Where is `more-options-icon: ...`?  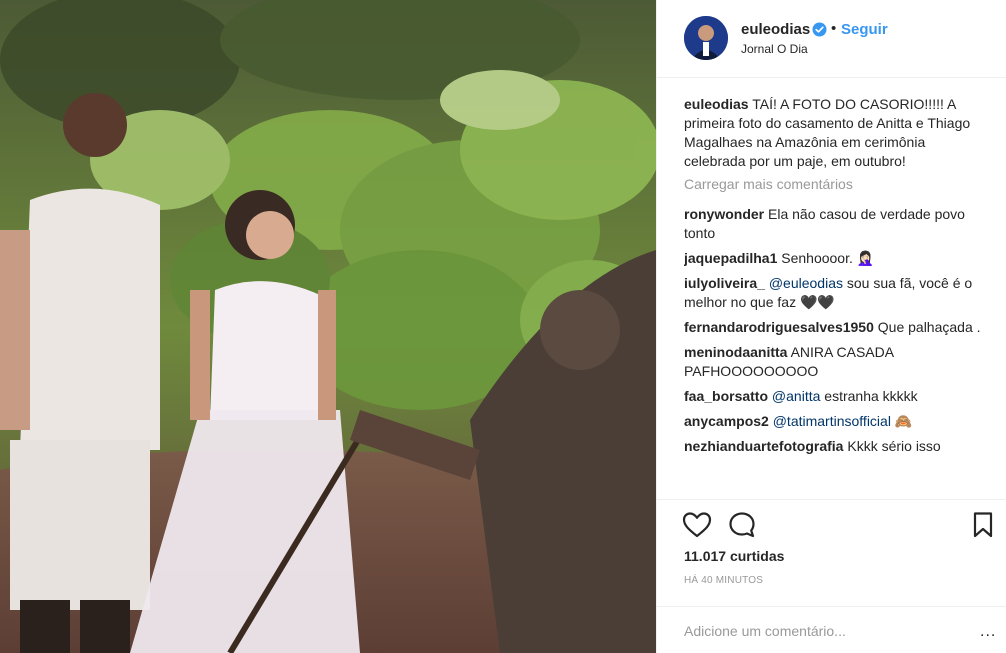
more-options-icon: ... is located at coordinates (988, 632).